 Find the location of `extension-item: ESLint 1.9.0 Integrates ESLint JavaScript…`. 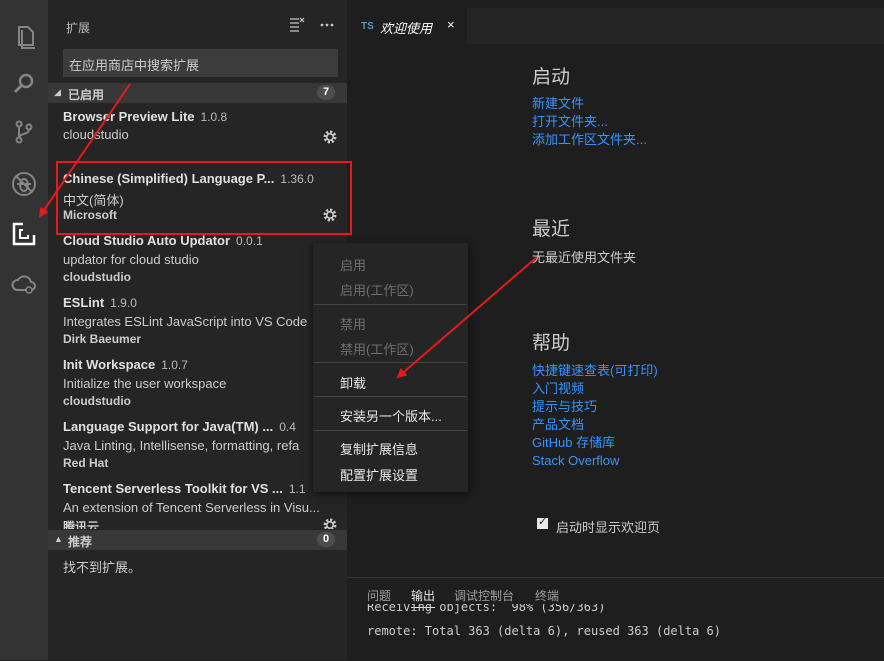

extension-item: ESLint 1.9.0 Integrates ESLint JavaScript… is located at coordinates (203, 326).